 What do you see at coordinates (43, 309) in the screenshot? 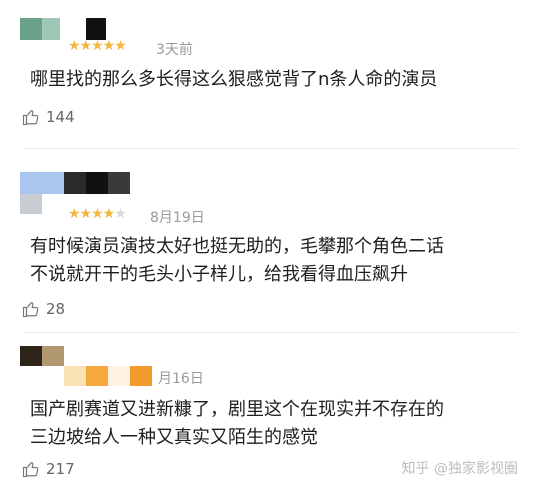
I see `like-button: 28` at bounding box center [43, 309].